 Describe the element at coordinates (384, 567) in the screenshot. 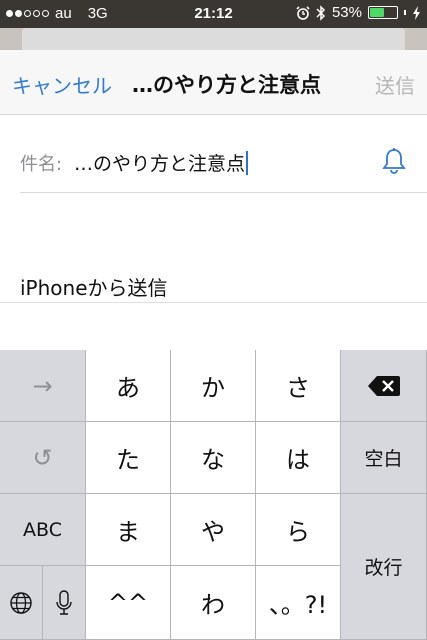

I see `return-key: 改行` at that location.